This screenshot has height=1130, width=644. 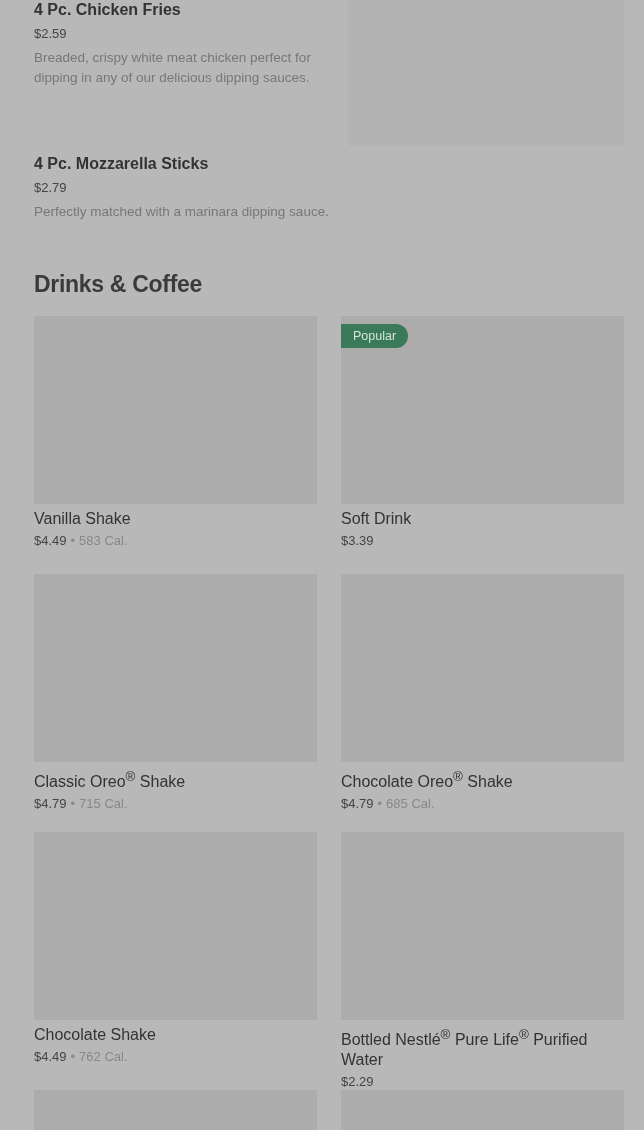 What do you see at coordinates (181, 212) in the screenshot?
I see `item-description: Perfectly matched with a marinara dipping sauce.` at bounding box center [181, 212].